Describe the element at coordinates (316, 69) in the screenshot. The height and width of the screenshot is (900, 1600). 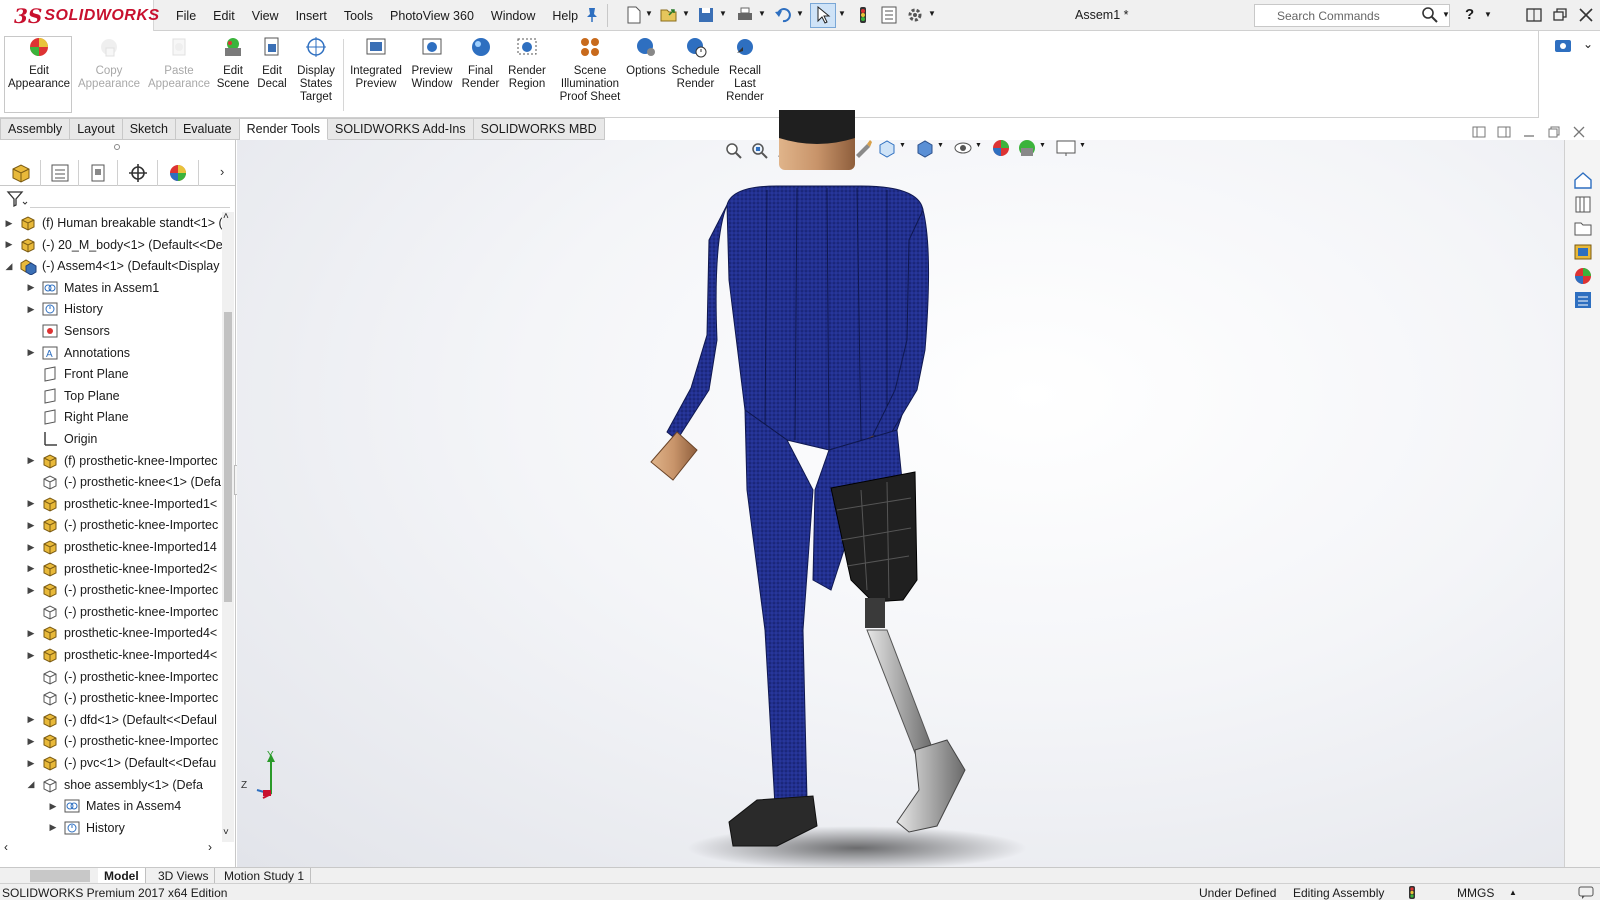
I see `display-states-target-button: Display States Target` at that location.